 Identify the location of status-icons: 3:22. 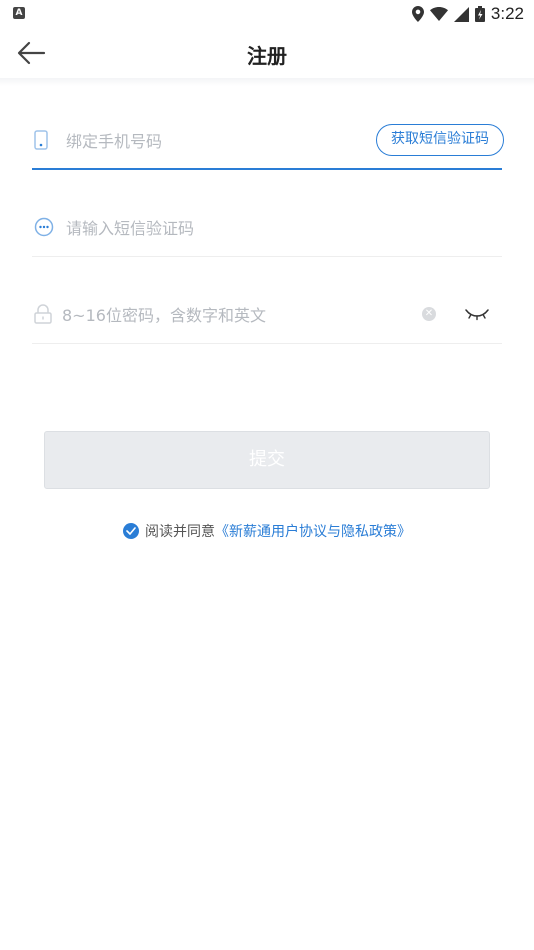
(467, 14).